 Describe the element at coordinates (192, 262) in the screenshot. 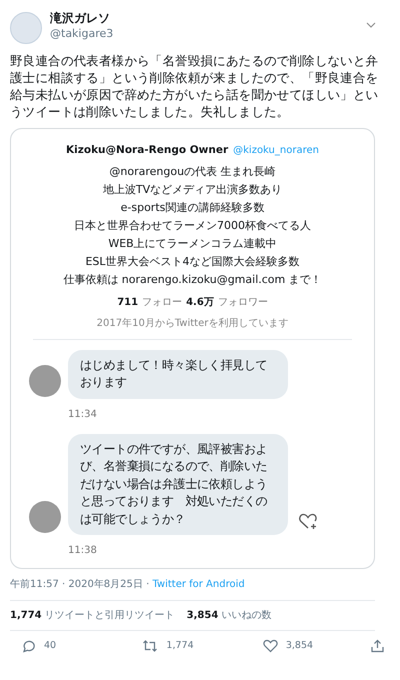

I see `bio-line: ESL世界大会ベスト4など国際大会経験多数` at that location.